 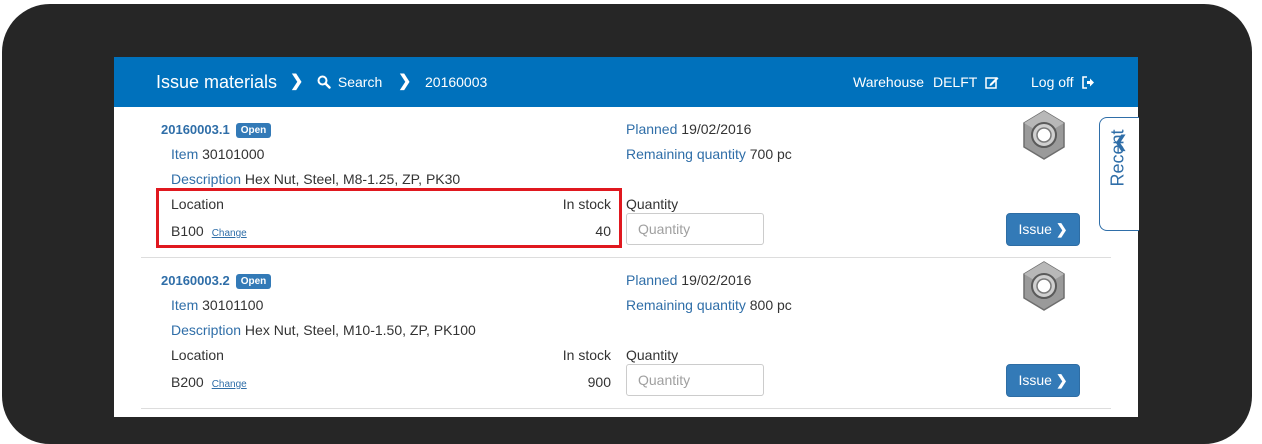 What do you see at coordinates (360, 82) in the screenshot?
I see `search-label: Search` at bounding box center [360, 82].